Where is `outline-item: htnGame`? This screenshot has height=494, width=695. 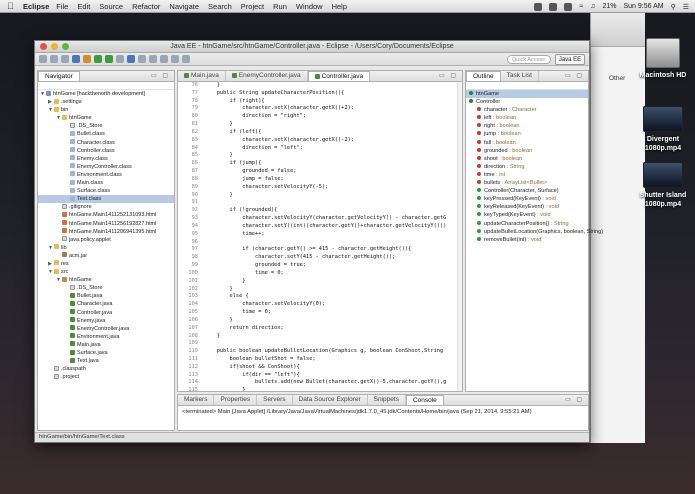 outline-item: htnGame is located at coordinates (527, 94).